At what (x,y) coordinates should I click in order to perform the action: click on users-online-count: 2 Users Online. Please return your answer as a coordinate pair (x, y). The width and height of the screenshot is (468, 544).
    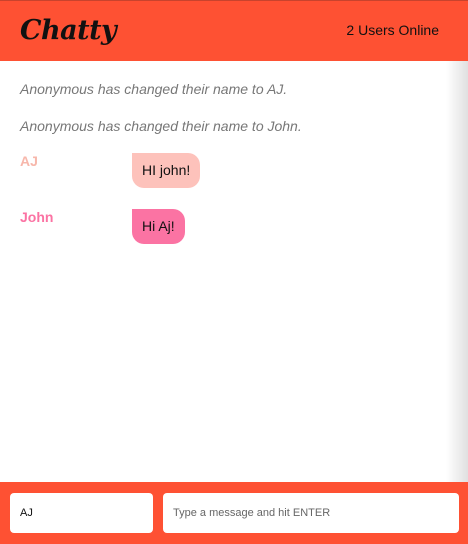
    Looking at the image, I should click on (392, 30).